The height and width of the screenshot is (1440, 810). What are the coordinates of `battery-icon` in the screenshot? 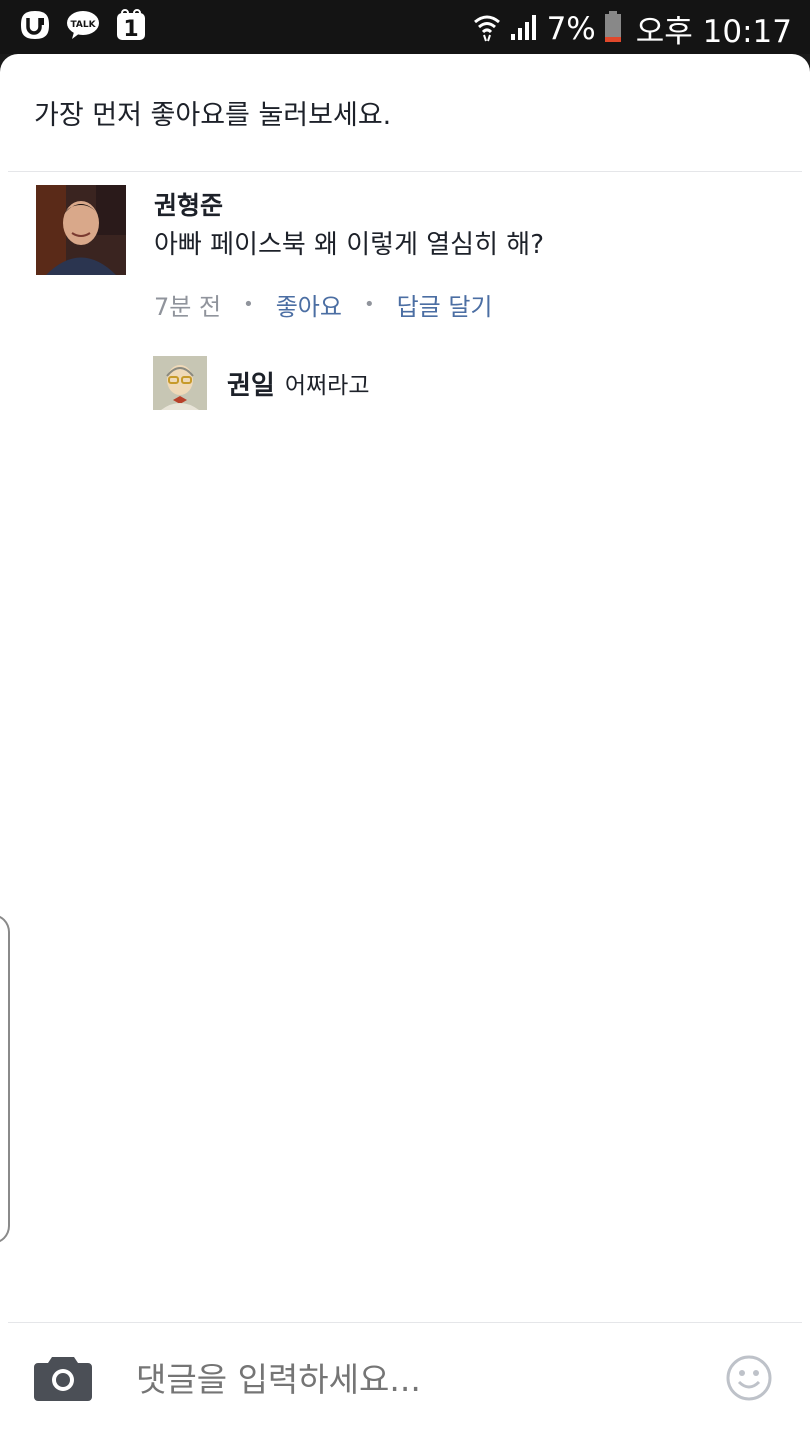 It's located at (613, 28).